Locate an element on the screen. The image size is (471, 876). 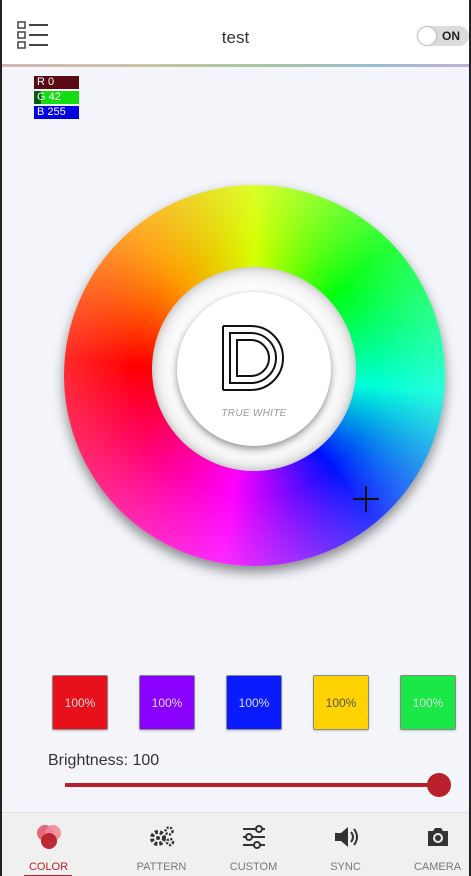
gears-icon is located at coordinates (162, 836).